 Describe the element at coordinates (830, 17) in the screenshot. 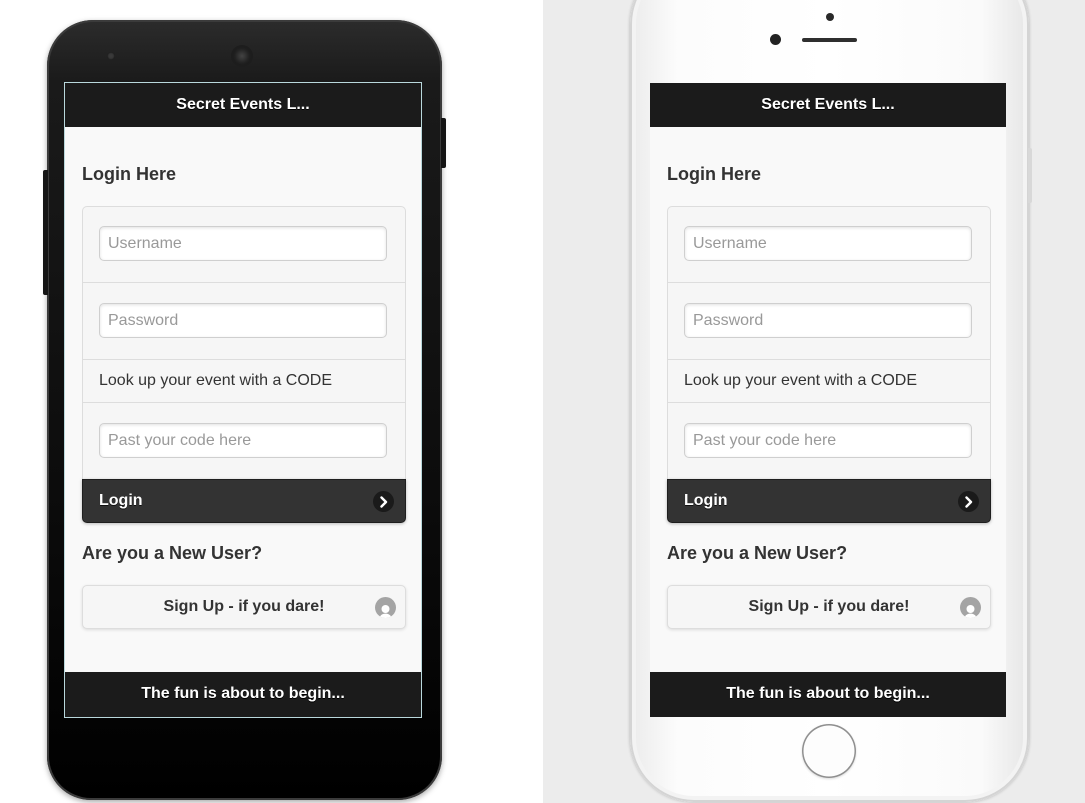

I see `camera-dot` at that location.